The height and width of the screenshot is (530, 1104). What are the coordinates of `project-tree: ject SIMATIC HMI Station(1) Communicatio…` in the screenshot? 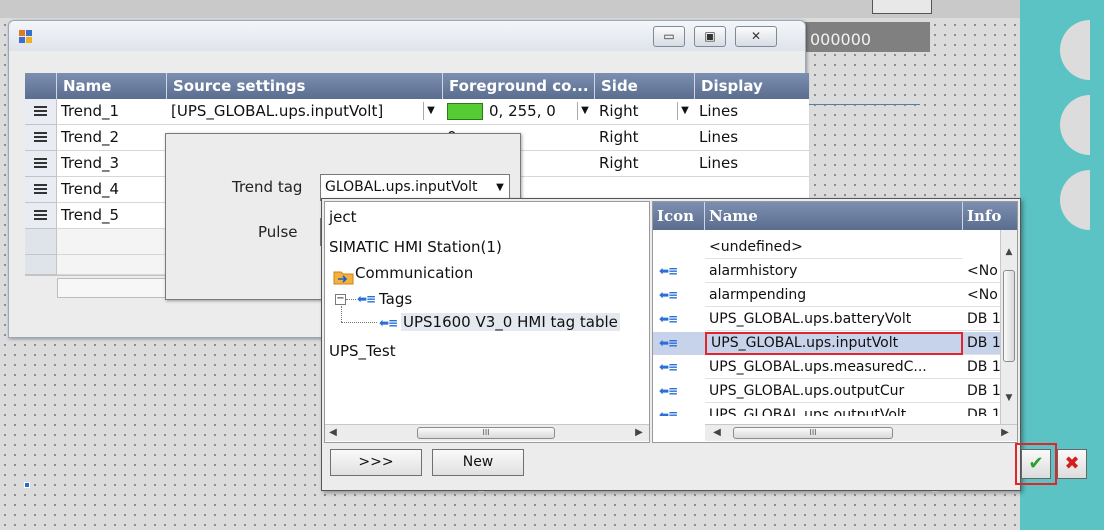 It's located at (487, 322).